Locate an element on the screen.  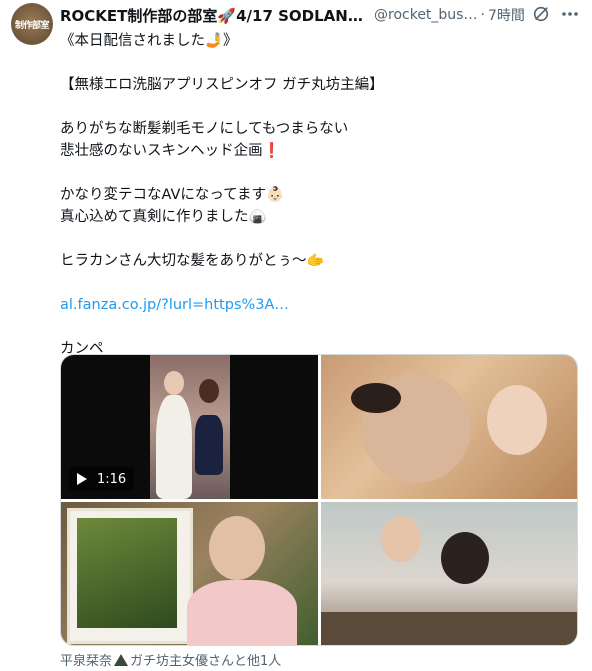
timestamp: 7時間 is located at coordinates (506, 15).